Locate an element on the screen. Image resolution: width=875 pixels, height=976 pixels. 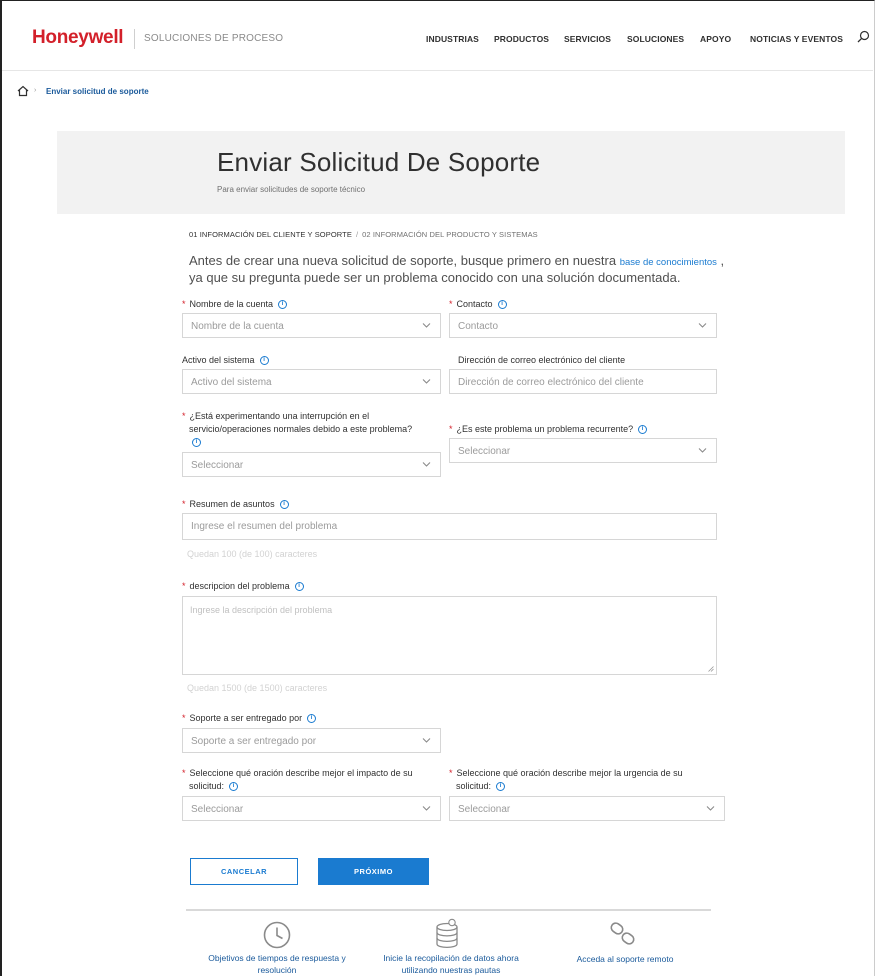
resize-handle-icon is located at coordinates (711, 669).